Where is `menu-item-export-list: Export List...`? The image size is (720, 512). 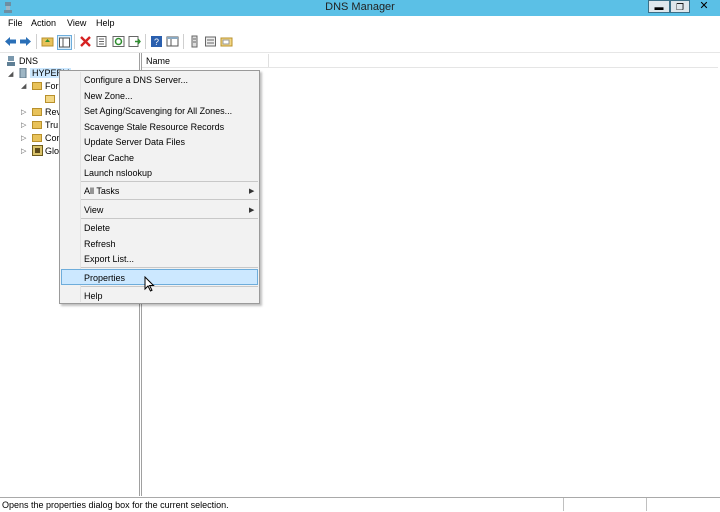
menu-item-export-list: Export List... is located at coordinates (109, 259).